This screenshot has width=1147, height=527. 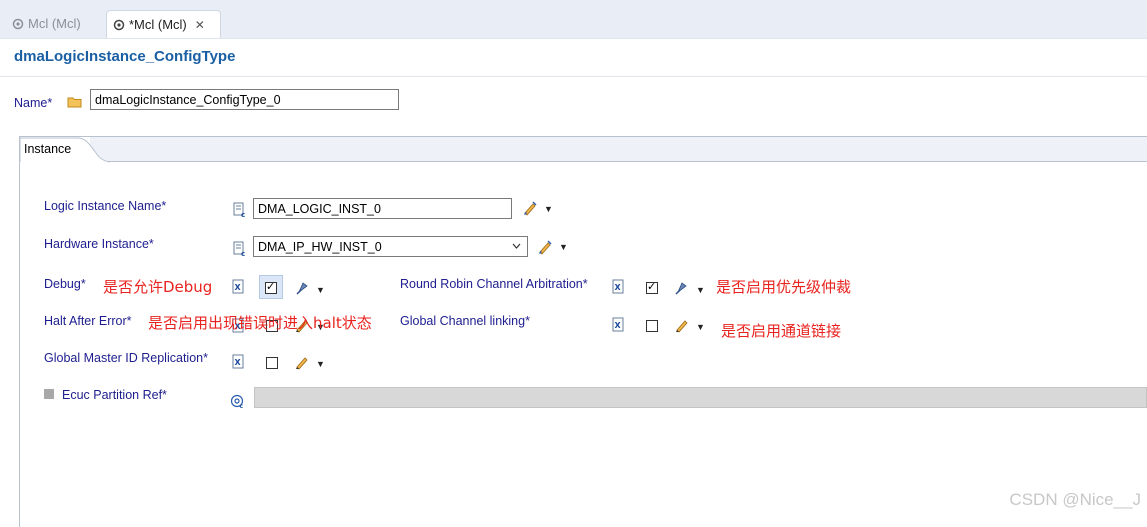 What do you see at coordinates (700, 397) in the screenshot?
I see `ecuc-partition-ref-field` at bounding box center [700, 397].